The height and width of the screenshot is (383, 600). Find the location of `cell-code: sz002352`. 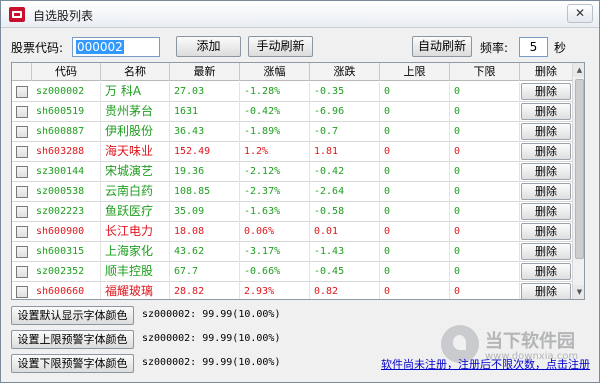

cell-code: sz002352 is located at coordinates (66, 272).